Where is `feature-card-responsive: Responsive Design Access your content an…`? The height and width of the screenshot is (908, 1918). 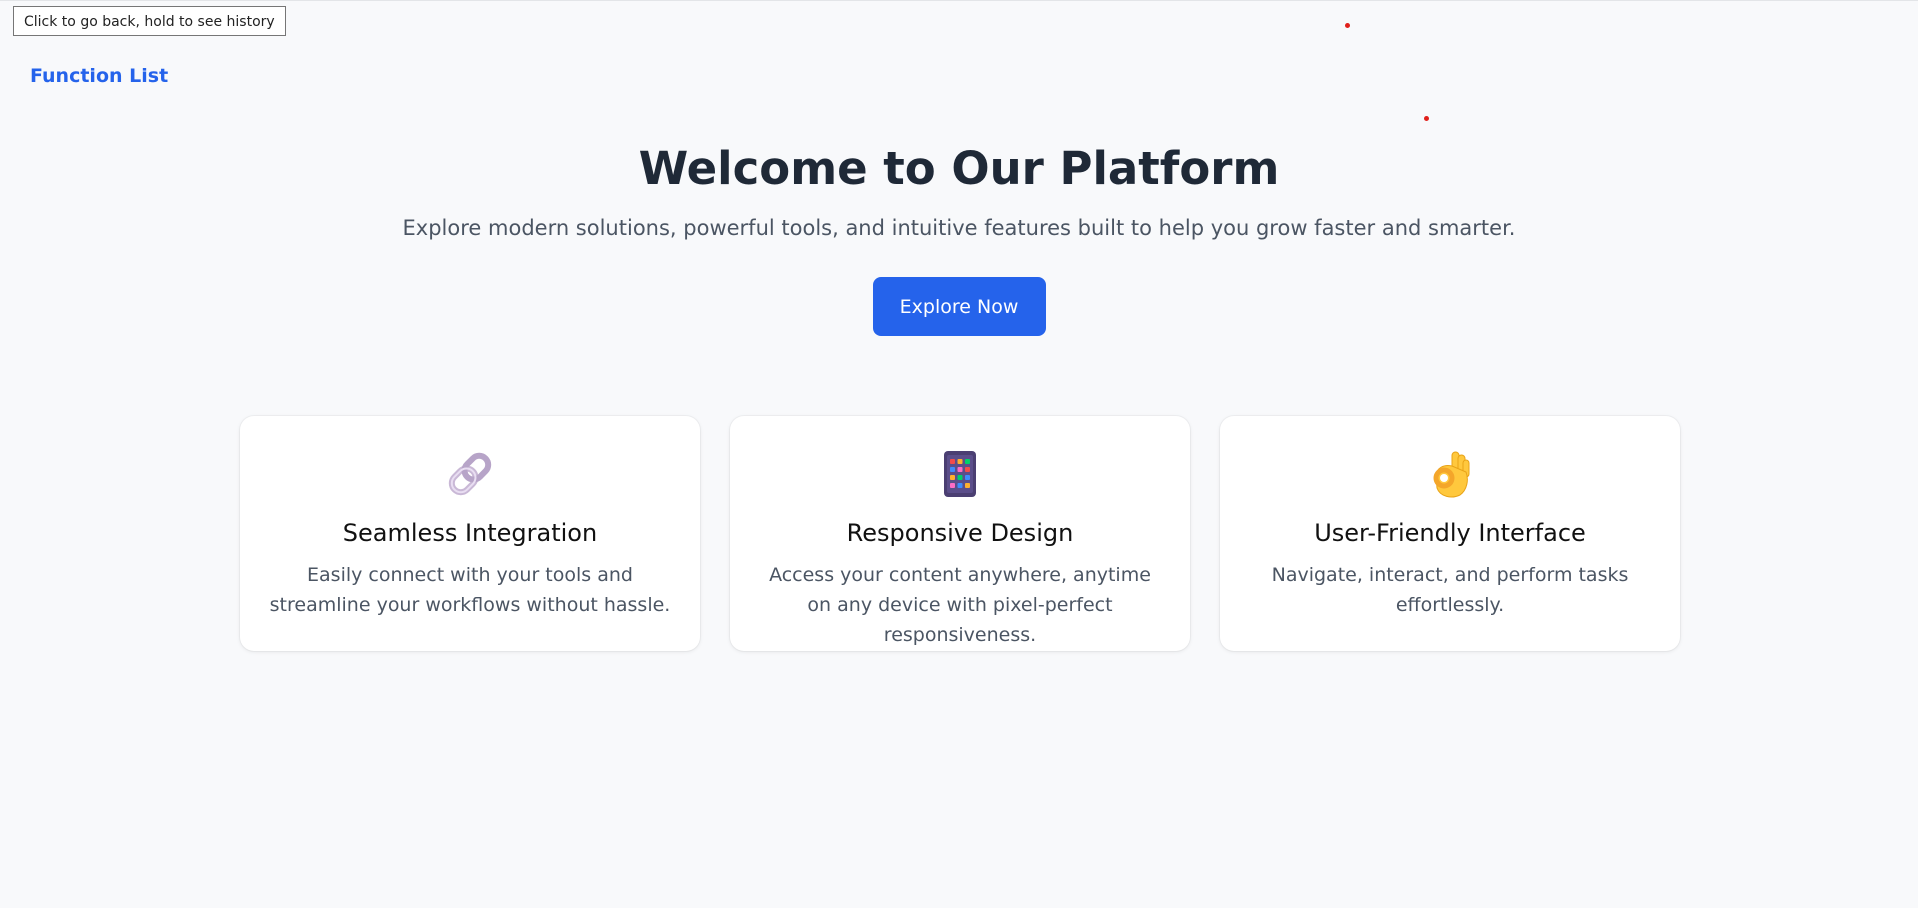 feature-card-responsive: Responsive Design Access your content an… is located at coordinates (960, 533).